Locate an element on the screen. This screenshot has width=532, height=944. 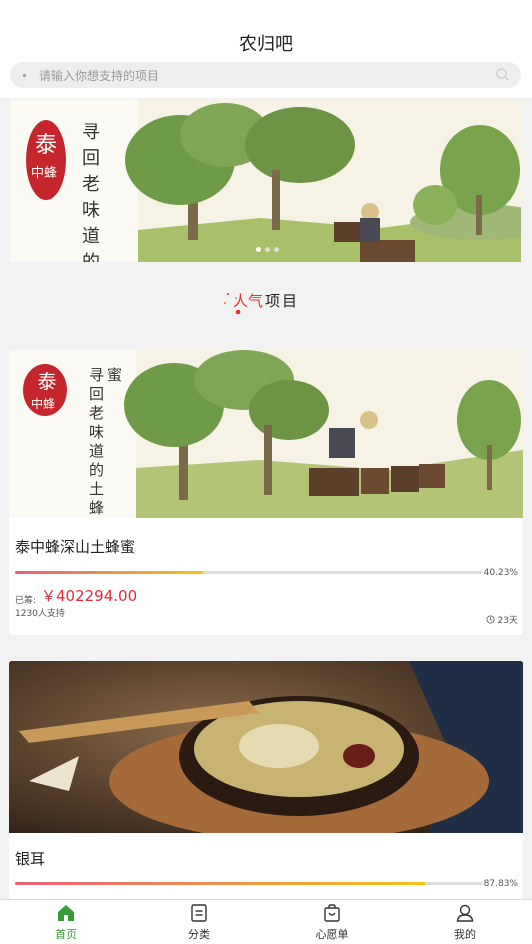
tab-label: 我的 is located at coordinates (465, 934).